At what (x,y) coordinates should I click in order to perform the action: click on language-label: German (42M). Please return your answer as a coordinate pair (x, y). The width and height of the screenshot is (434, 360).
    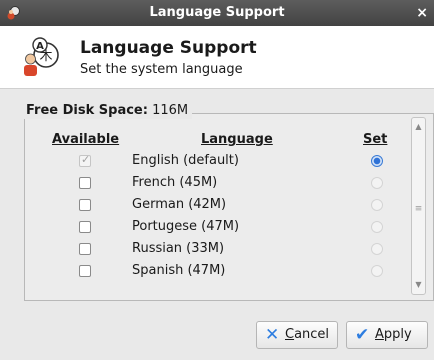
    Looking at the image, I should click on (179, 204).